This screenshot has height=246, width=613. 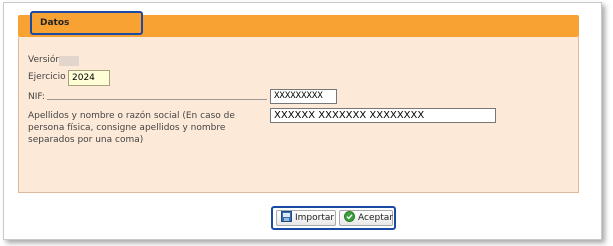 I want to click on importar-label: Importar, so click(x=315, y=218).